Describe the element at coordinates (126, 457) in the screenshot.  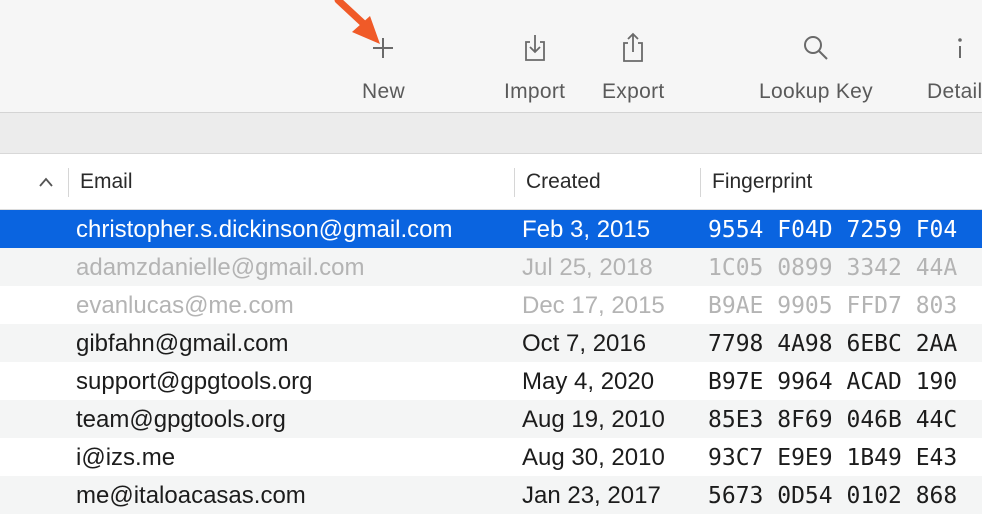
I see `email-cell: i@izs.me` at that location.